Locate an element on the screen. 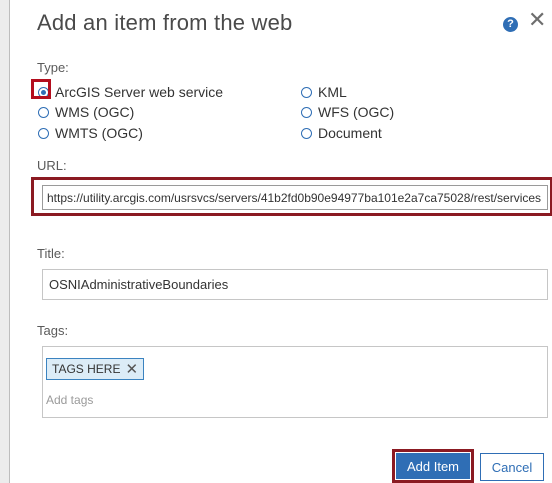  radio-wms: WMS (OGC) is located at coordinates (86, 112).